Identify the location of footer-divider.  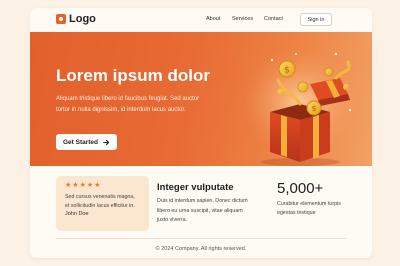
(201, 238).